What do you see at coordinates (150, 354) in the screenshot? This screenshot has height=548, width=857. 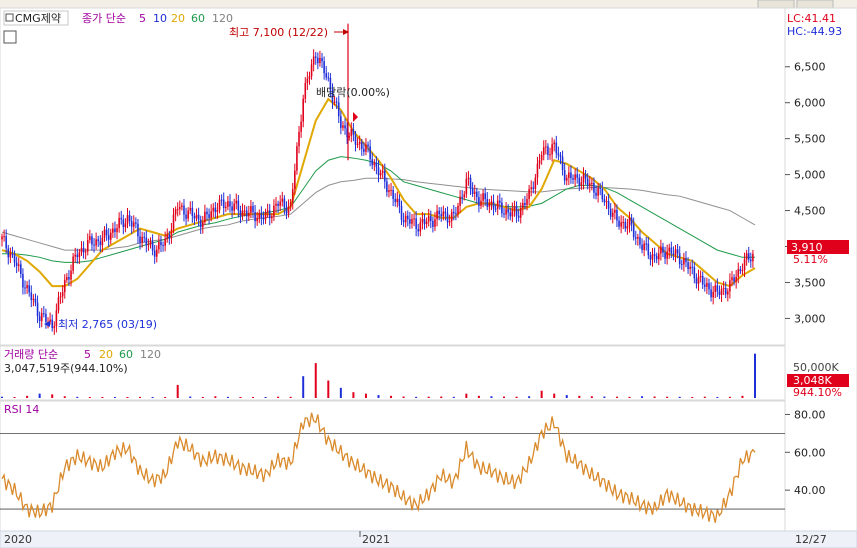 I see `vol-ma120-legend: 120` at bounding box center [150, 354].